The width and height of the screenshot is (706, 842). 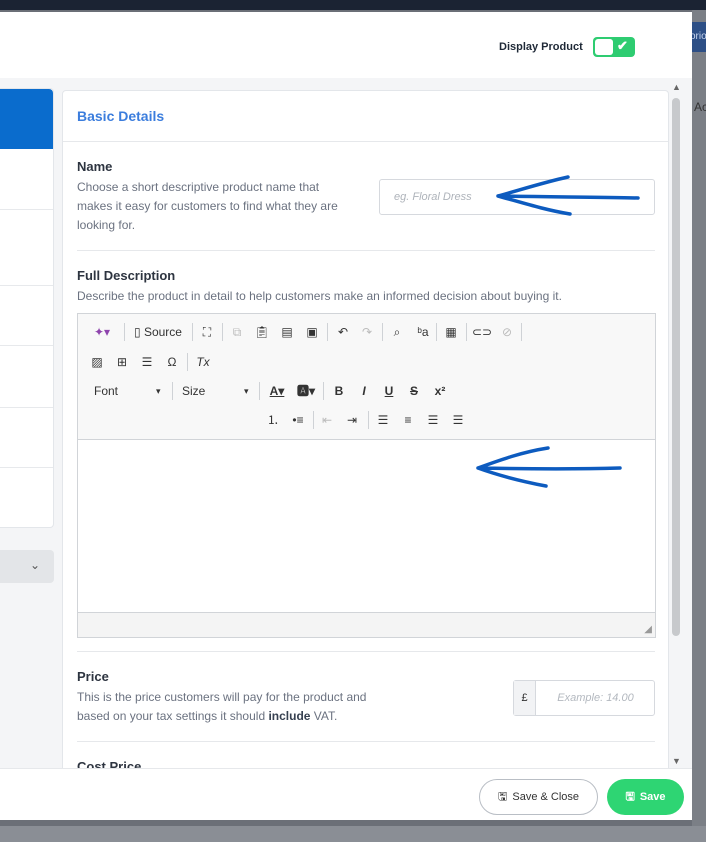 What do you see at coordinates (614, 47) in the screenshot?
I see `display-product-toggle: ✔` at bounding box center [614, 47].